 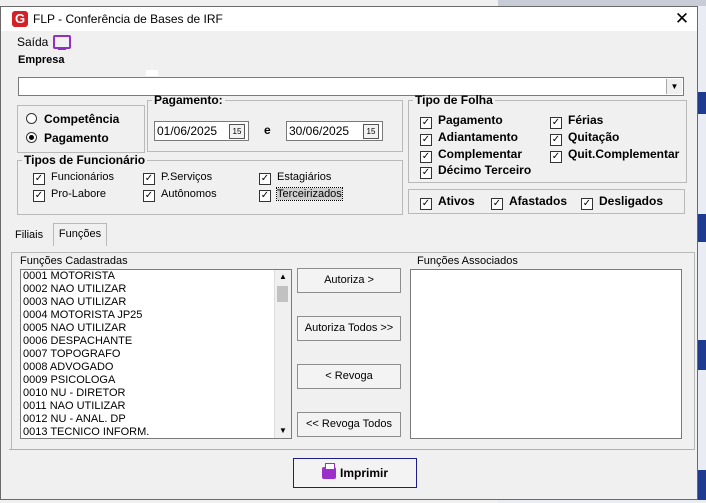 What do you see at coordinates (682, 19) in the screenshot?
I see `close-button: ✕` at bounding box center [682, 19].